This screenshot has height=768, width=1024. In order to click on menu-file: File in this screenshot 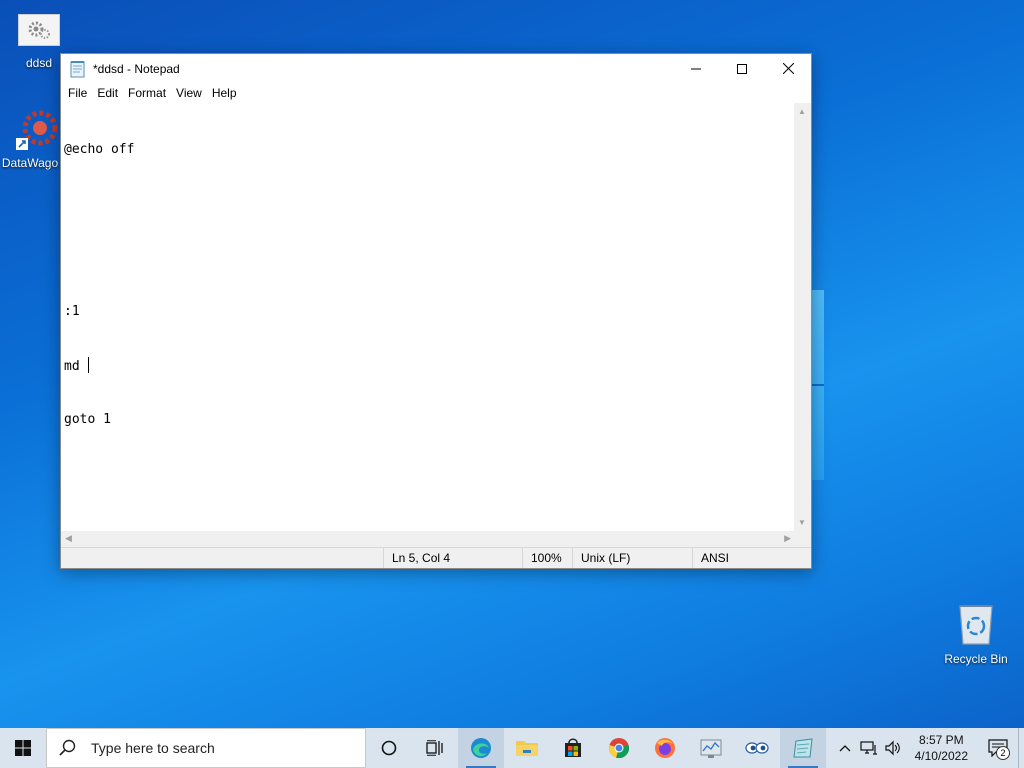, I will do `click(77, 93)`.